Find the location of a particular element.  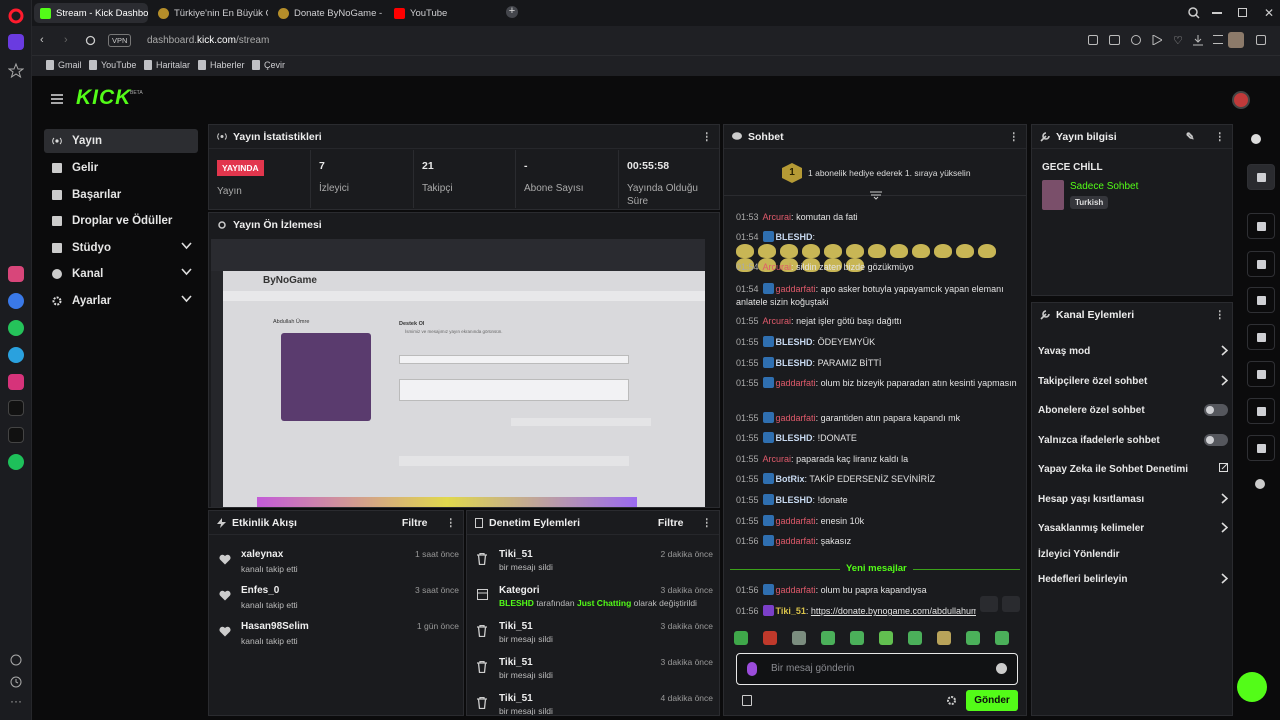

home-icon is located at coordinates (16, 42).